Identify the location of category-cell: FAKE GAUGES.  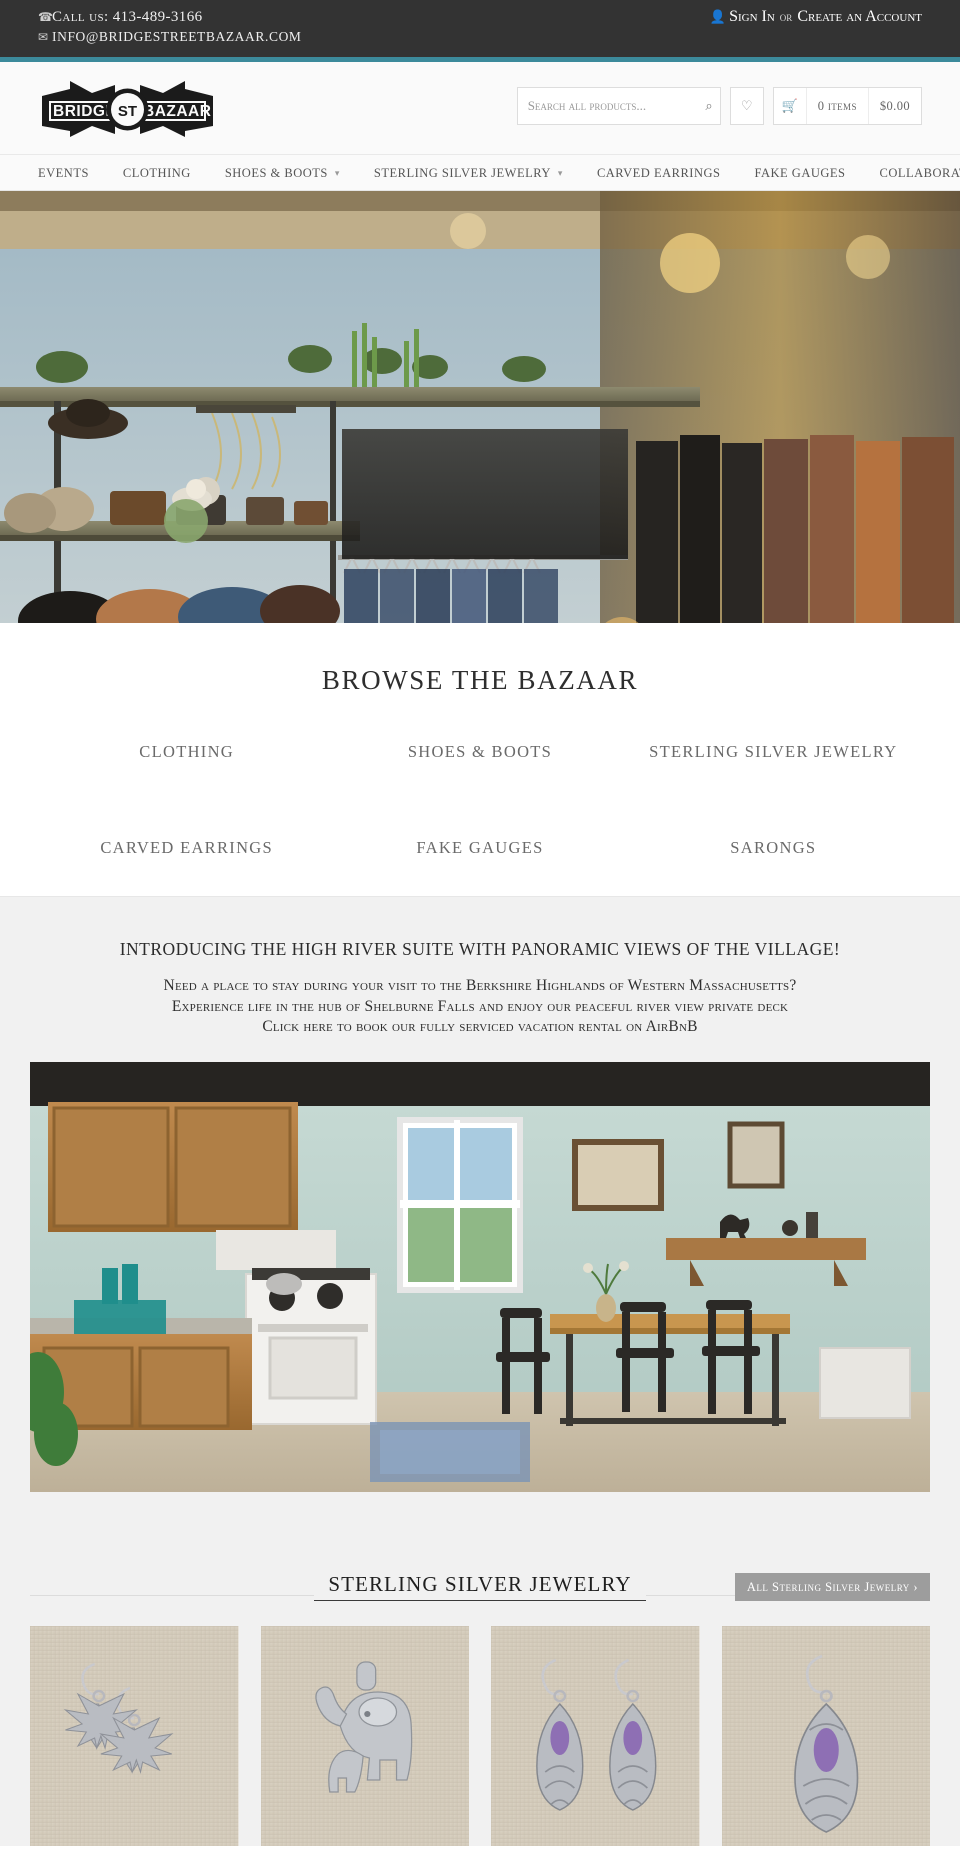
(479, 848).